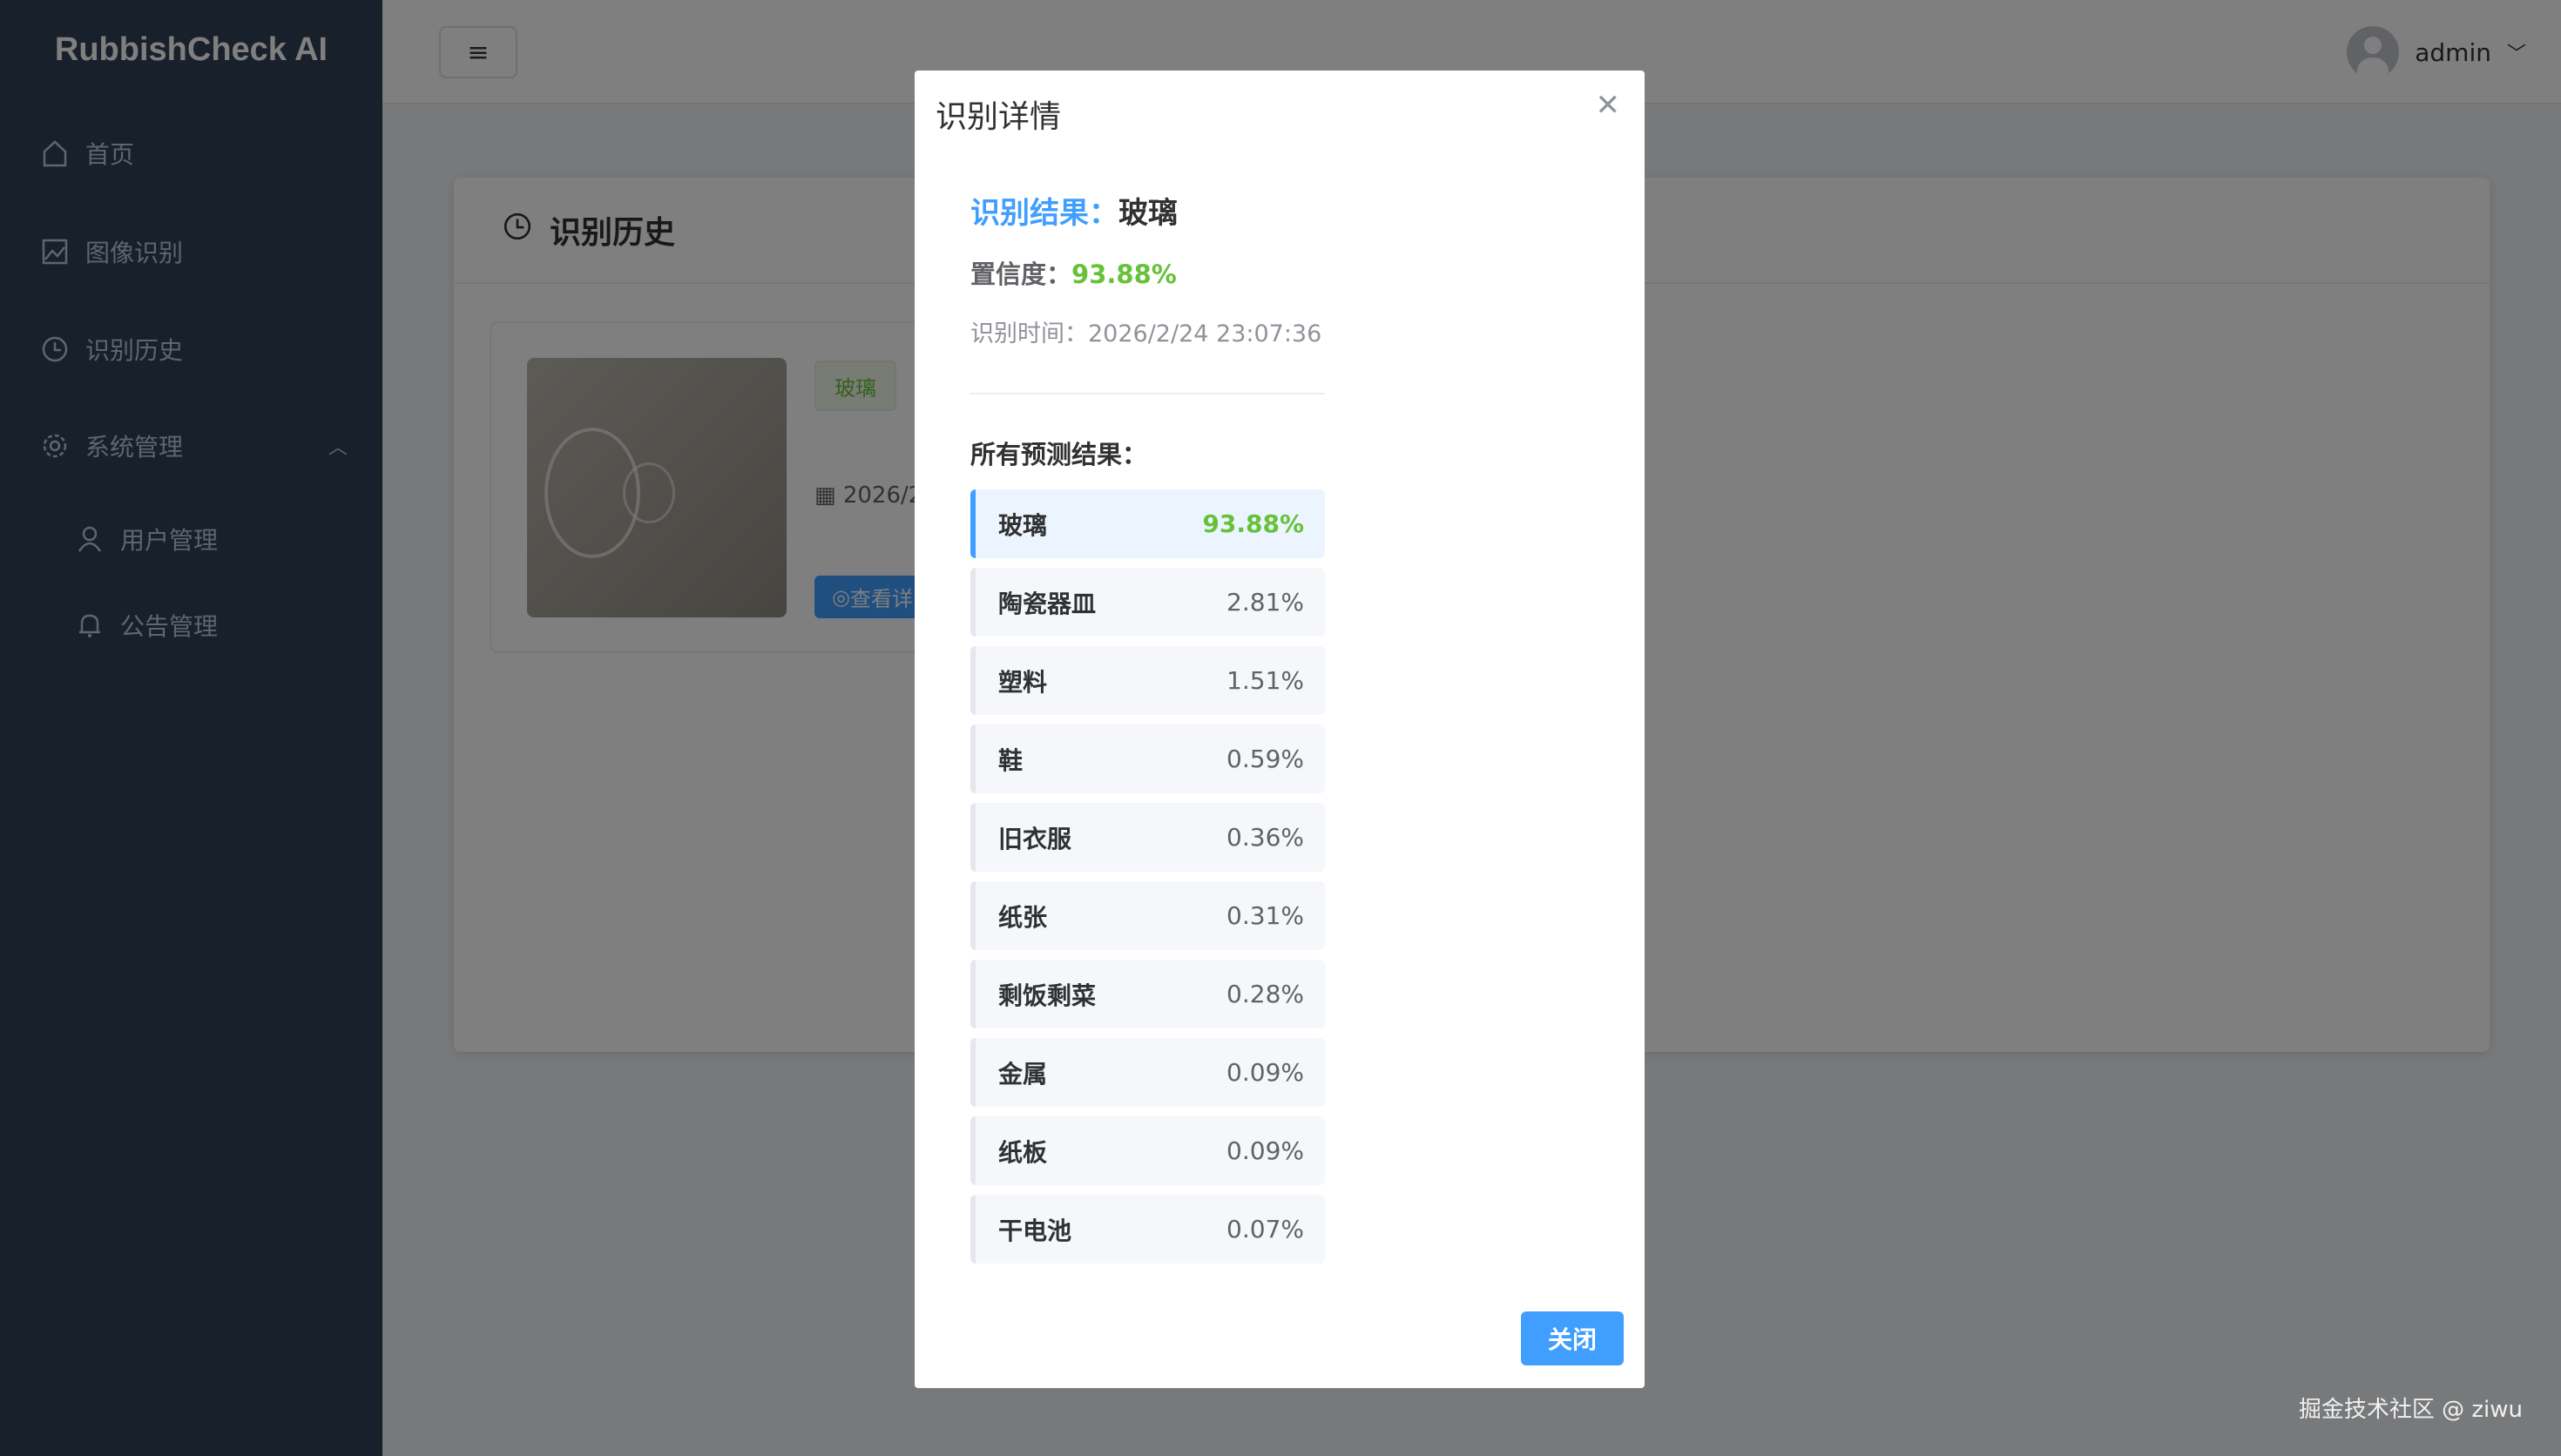 This screenshot has width=2561, height=1456. I want to click on prediction-row: 玻璃 93.88%, so click(1147, 523).